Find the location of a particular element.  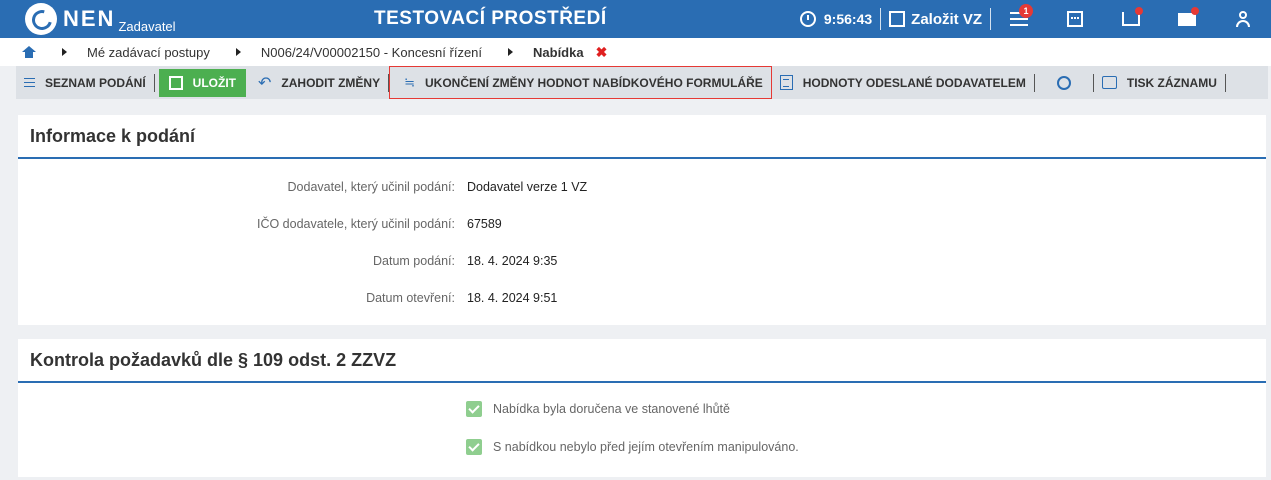

user-button is located at coordinates (1243, 19).